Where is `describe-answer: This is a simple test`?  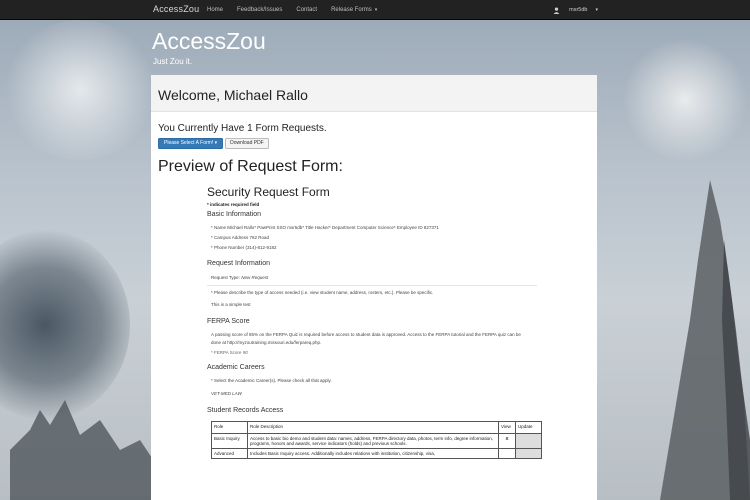 describe-answer: This is a simple test is located at coordinates (231, 304).